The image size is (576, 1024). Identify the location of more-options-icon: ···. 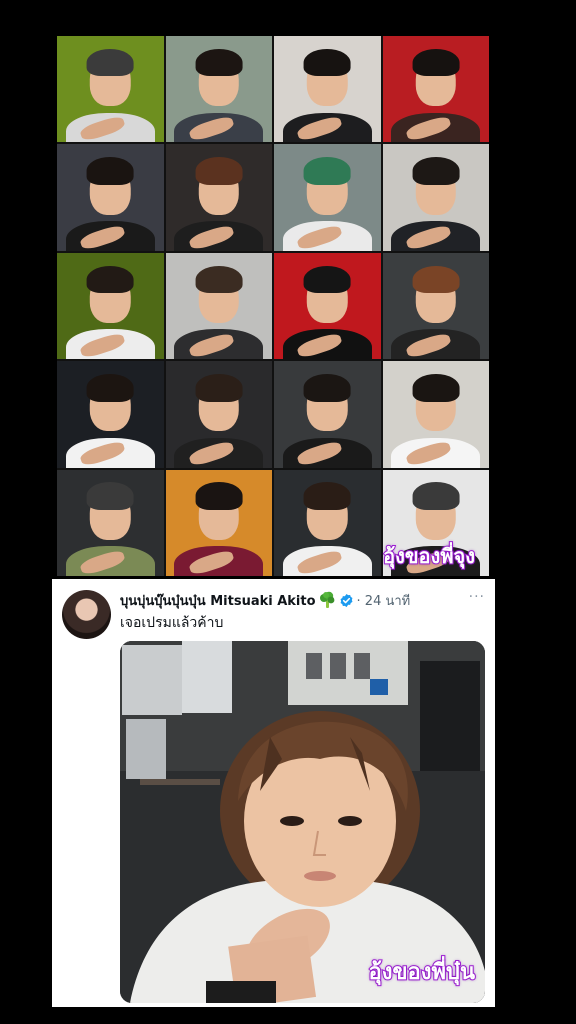
(477, 597).